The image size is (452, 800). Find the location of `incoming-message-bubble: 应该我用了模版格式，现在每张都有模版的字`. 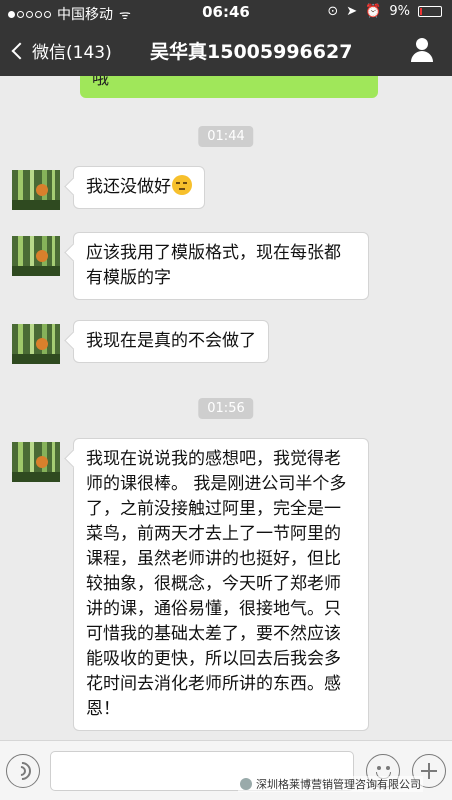

incoming-message-bubble: 应该我用了模版格式，现在每张都有模版的字 is located at coordinates (221, 266).